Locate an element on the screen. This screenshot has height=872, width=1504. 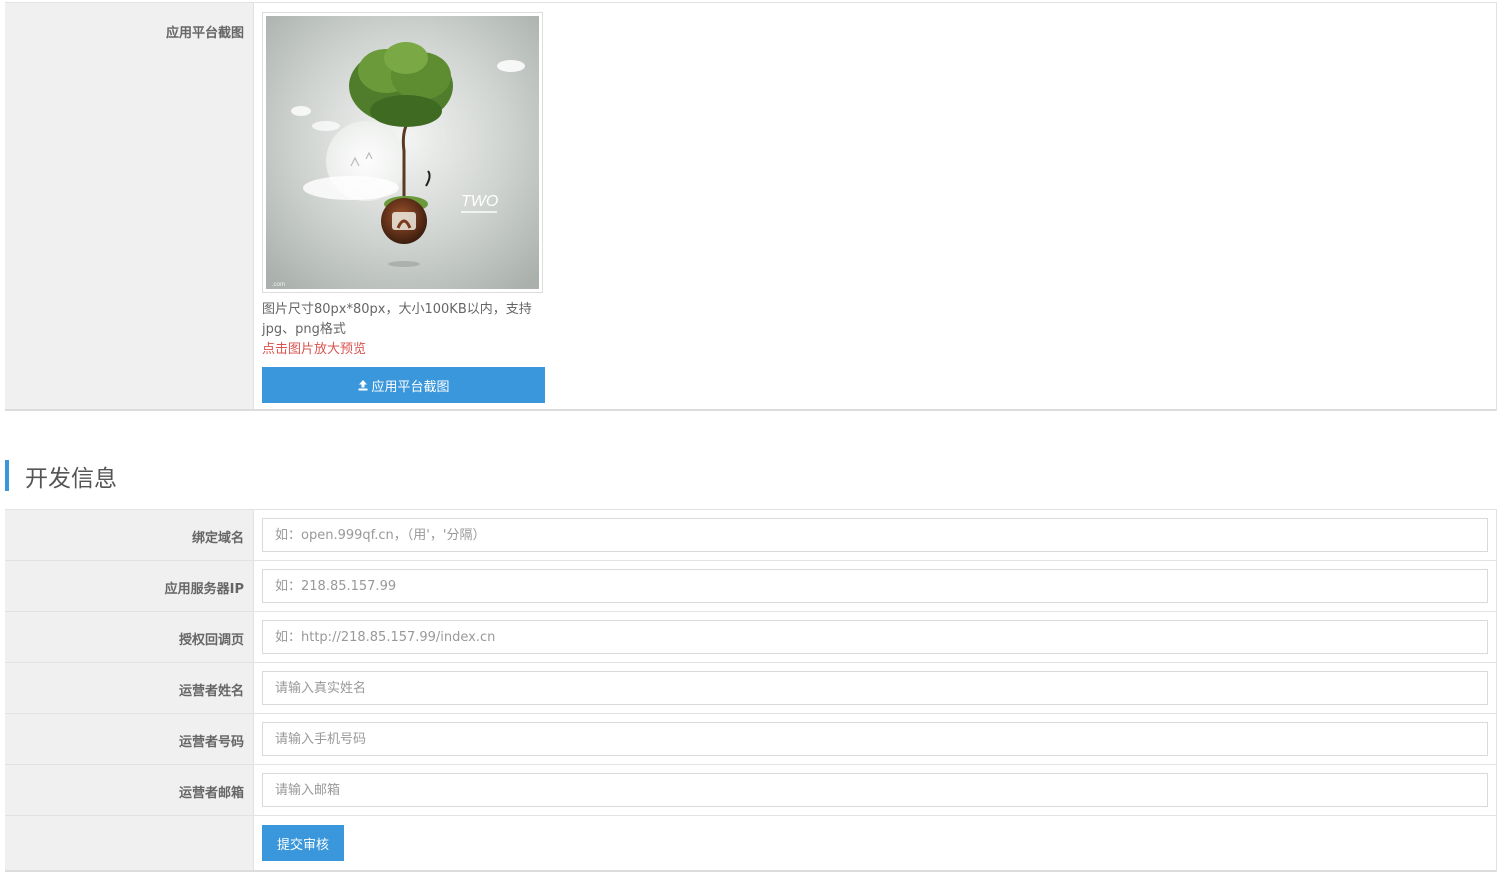
operator-phone-cell is located at coordinates (874, 739).